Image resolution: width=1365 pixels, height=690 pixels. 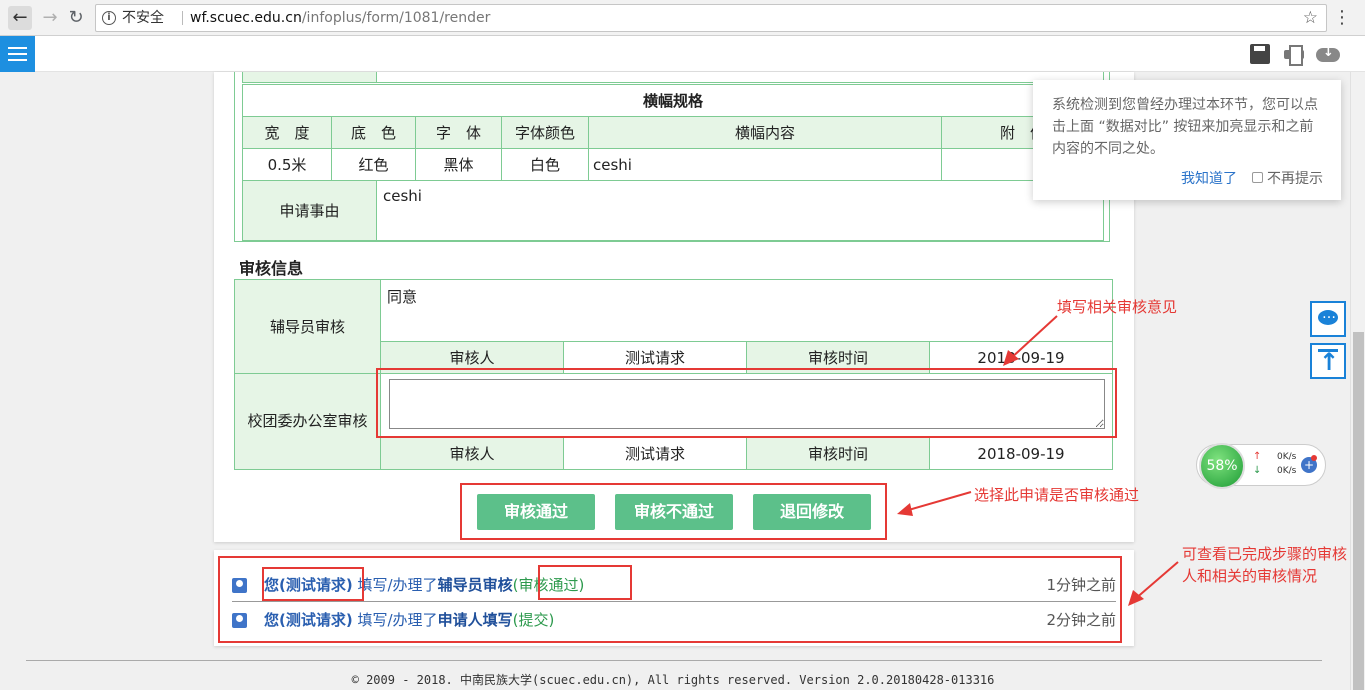 I want to click on no-more-checkbox, so click(x=1257, y=177).